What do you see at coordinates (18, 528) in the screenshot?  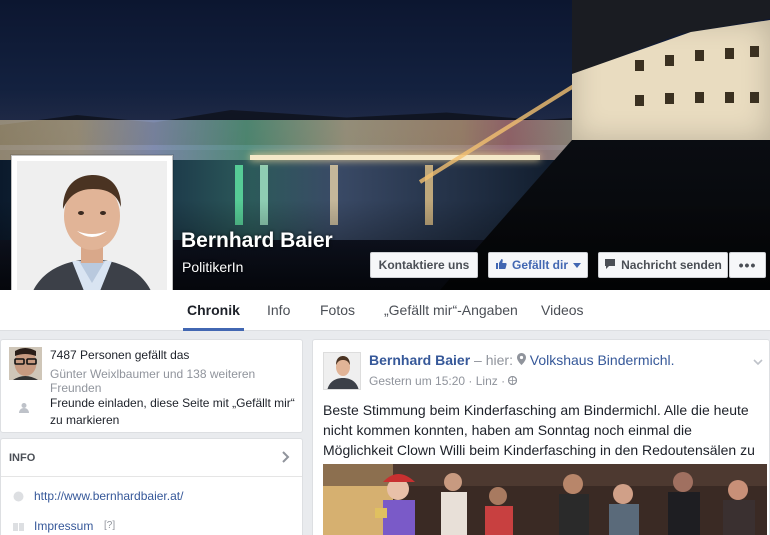 I see `book-icon` at bounding box center [18, 528].